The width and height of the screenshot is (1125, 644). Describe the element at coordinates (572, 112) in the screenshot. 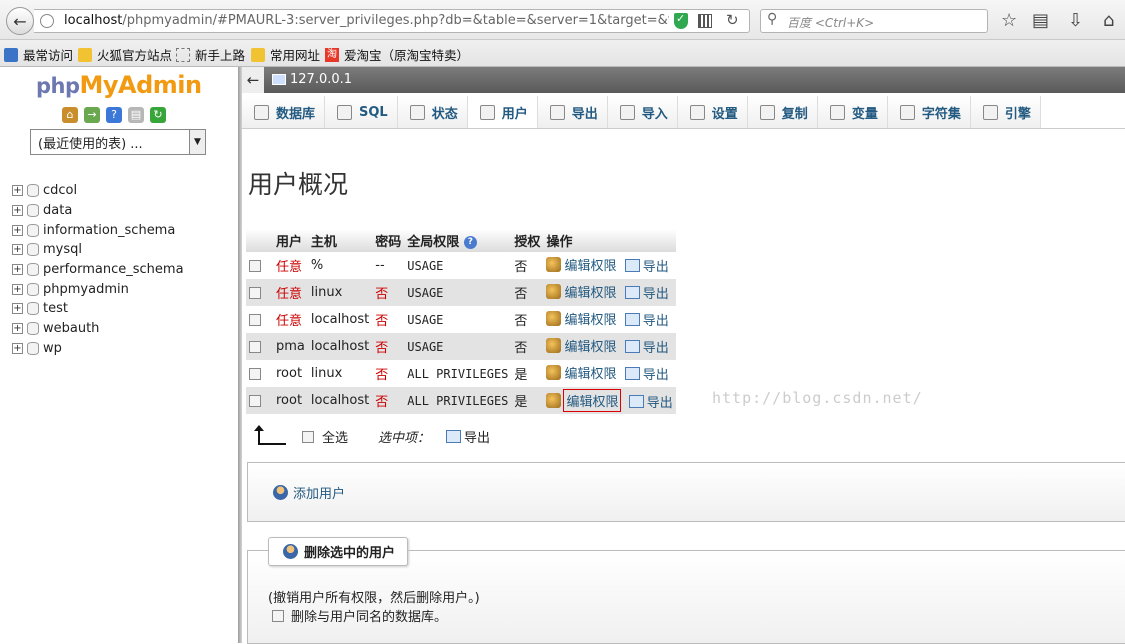

I see `tab-export: 导出` at that location.